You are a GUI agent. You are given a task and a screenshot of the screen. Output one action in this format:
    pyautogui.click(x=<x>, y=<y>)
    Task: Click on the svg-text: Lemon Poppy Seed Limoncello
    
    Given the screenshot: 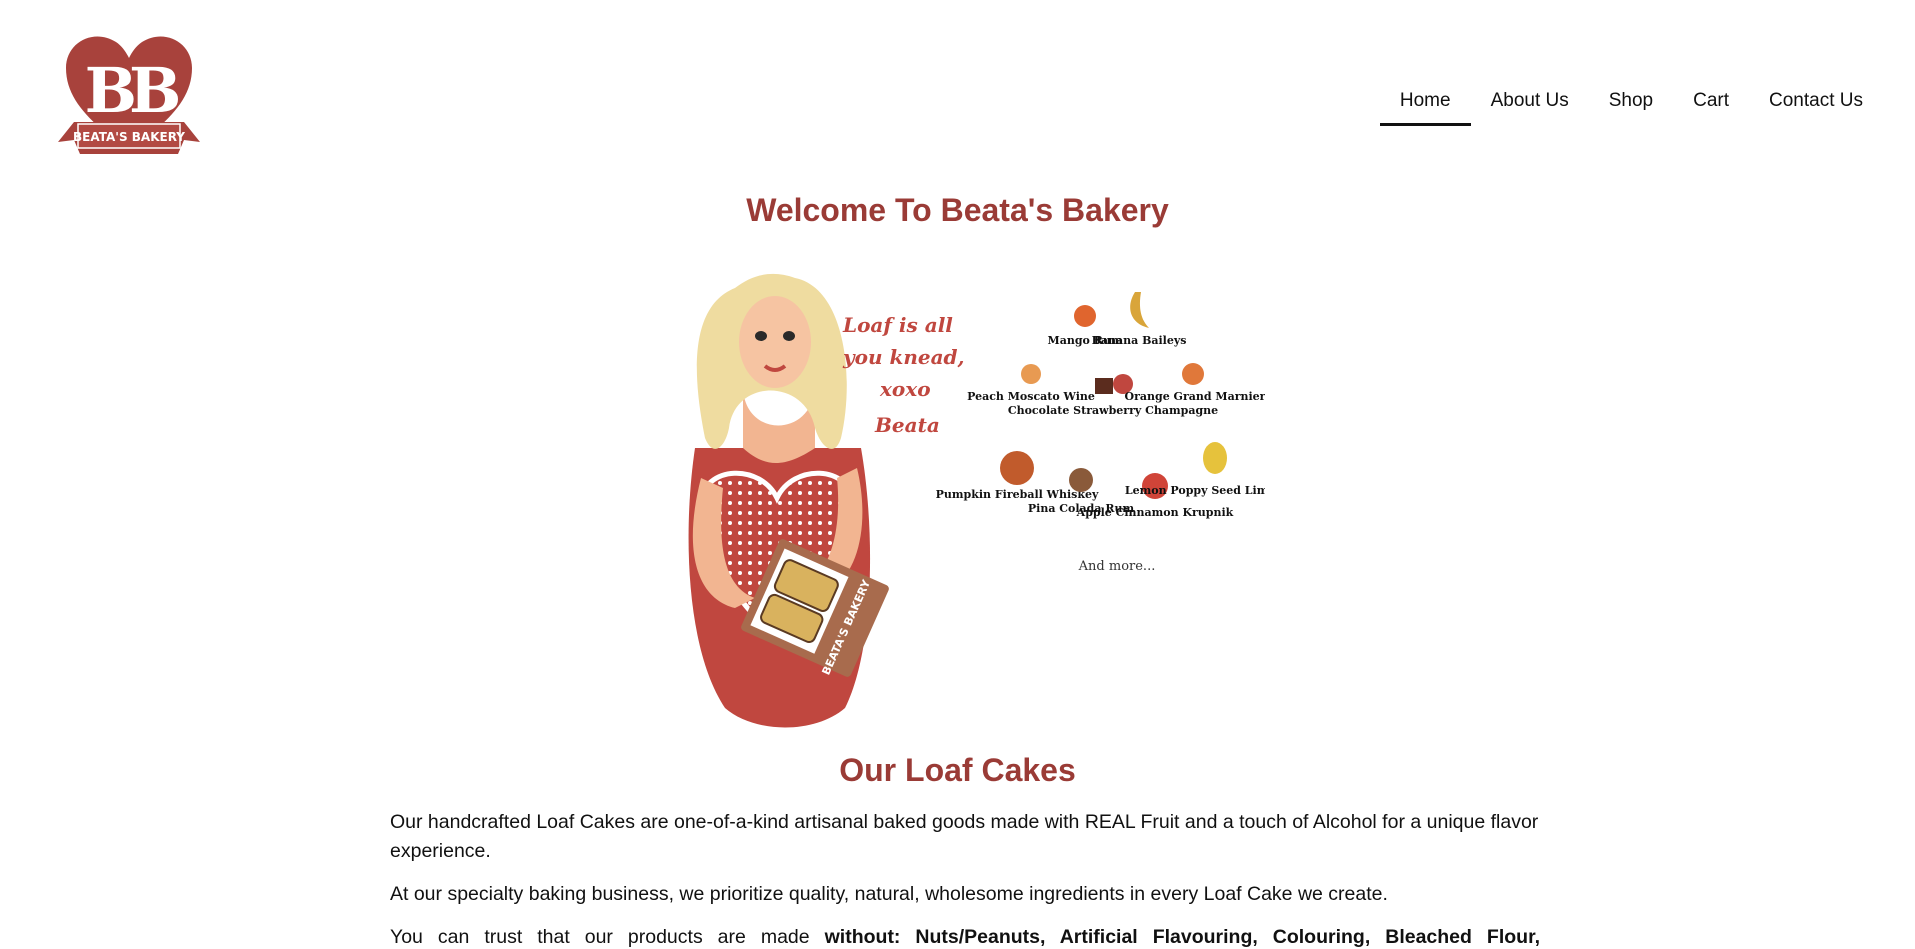 What is the action you would take?
    pyautogui.click(x=1195, y=490)
    